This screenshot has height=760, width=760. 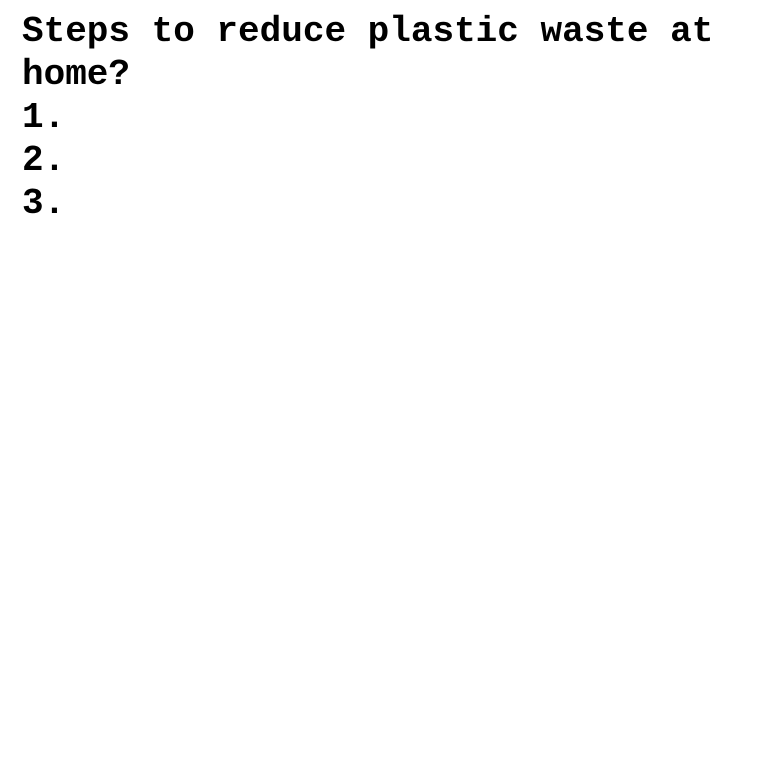 What do you see at coordinates (44, 160) in the screenshot?
I see `step-item-2: 2.` at bounding box center [44, 160].